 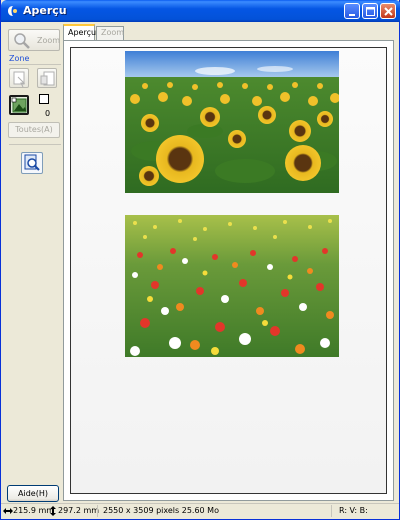 I want to click on auto-zone-icon, so click(x=19, y=79).